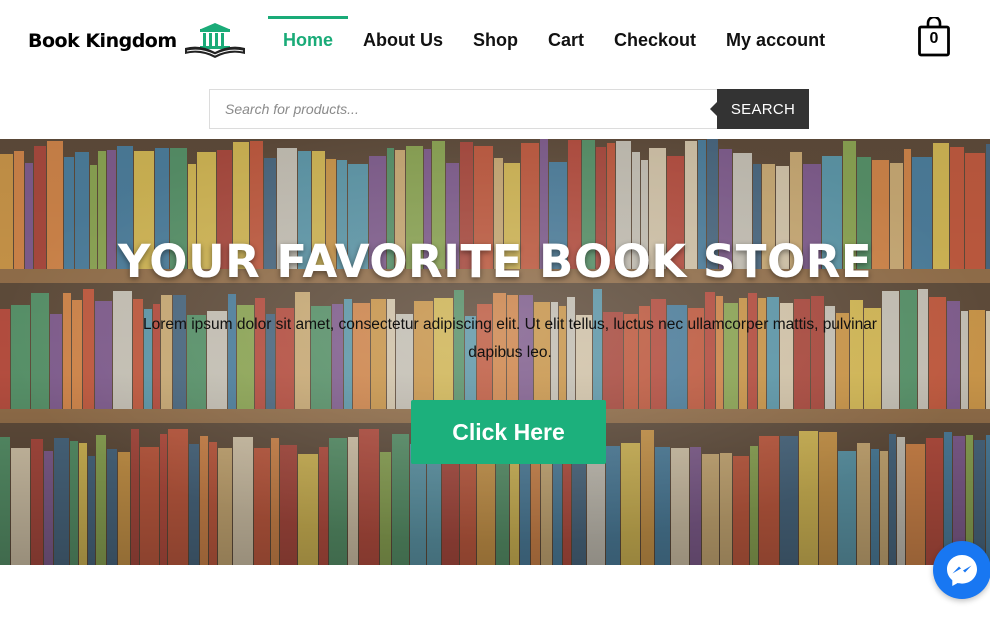  Describe the element at coordinates (495, 261) in the screenshot. I see `hero-title: YOUR FAVORITE BOOK STORE` at that location.